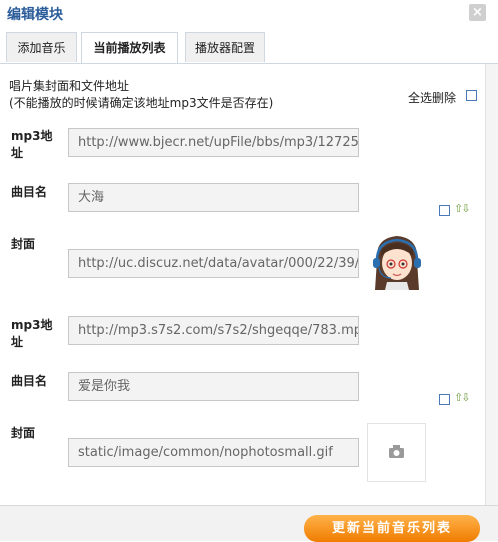 The image size is (498, 542). I want to click on track-2-mp3-url-input: http://mp3.s7s2.com/s7s2/shgeqqe/783.mp3, so click(213, 330).